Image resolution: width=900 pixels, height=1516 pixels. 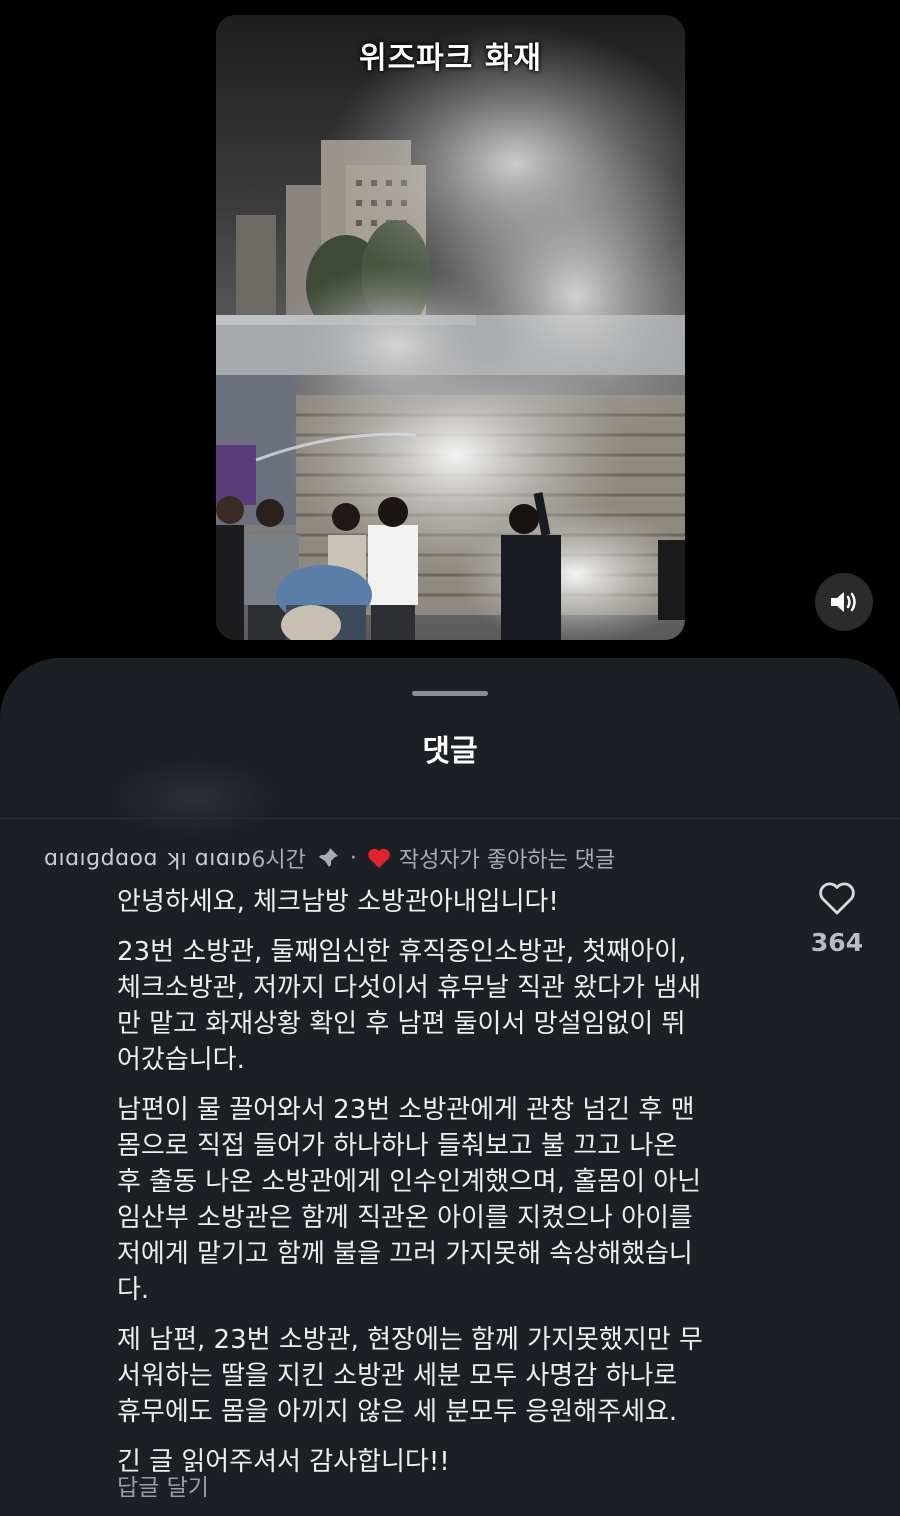 What do you see at coordinates (450, 58) in the screenshot?
I see `video-caption: 위즈파크 화재` at bounding box center [450, 58].